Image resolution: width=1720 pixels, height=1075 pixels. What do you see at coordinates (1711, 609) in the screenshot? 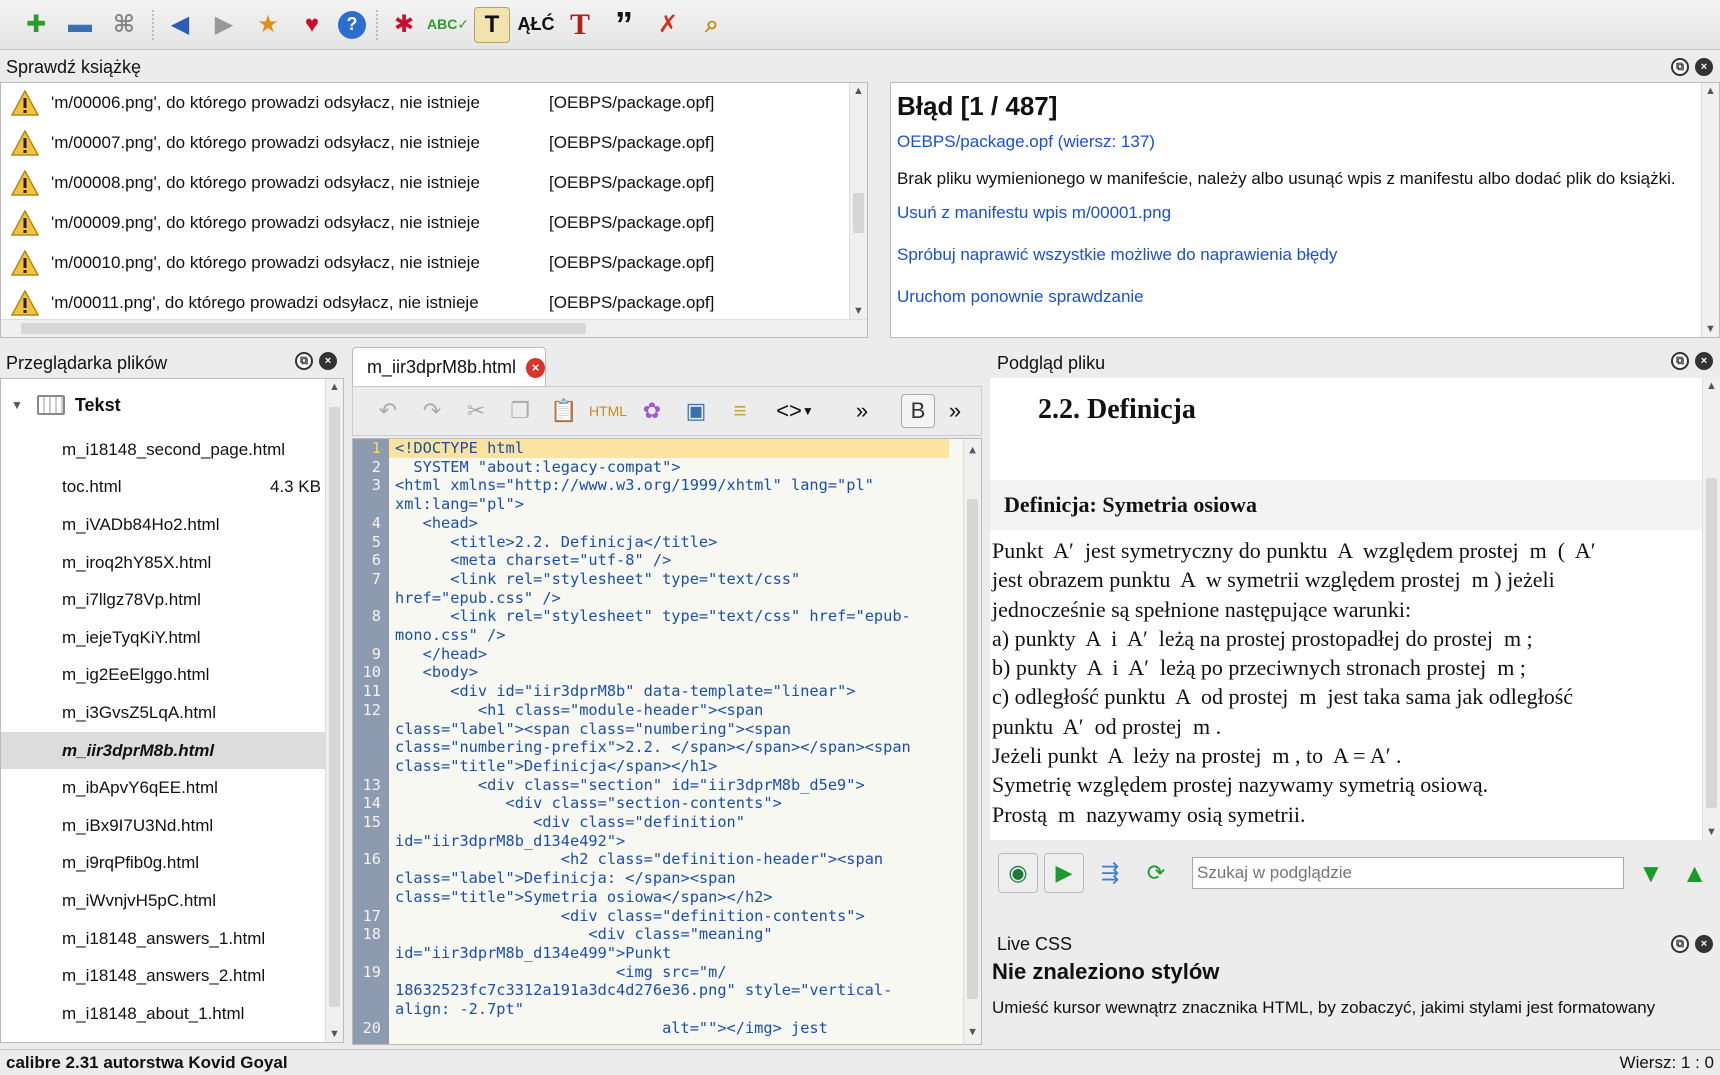
I see `preview-vscrollbar: ▲ ▼` at bounding box center [1711, 609].